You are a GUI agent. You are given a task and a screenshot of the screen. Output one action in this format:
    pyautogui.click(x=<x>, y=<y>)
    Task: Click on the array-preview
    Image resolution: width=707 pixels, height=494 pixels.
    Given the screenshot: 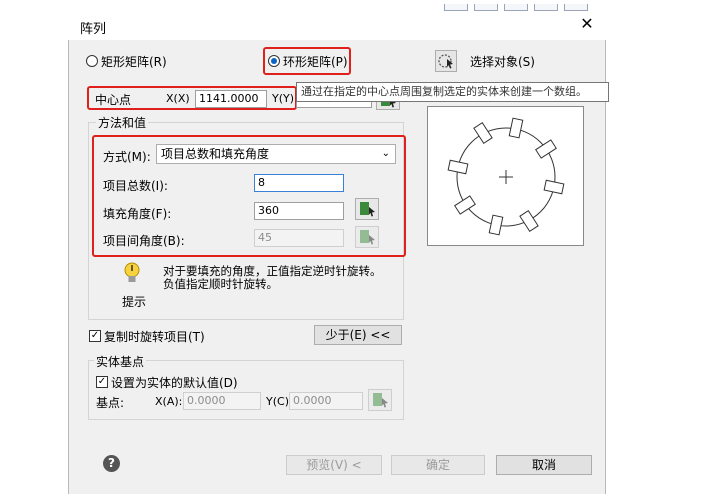 What is the action you would take?
    pyautogui.click(x=505, y=176)
    